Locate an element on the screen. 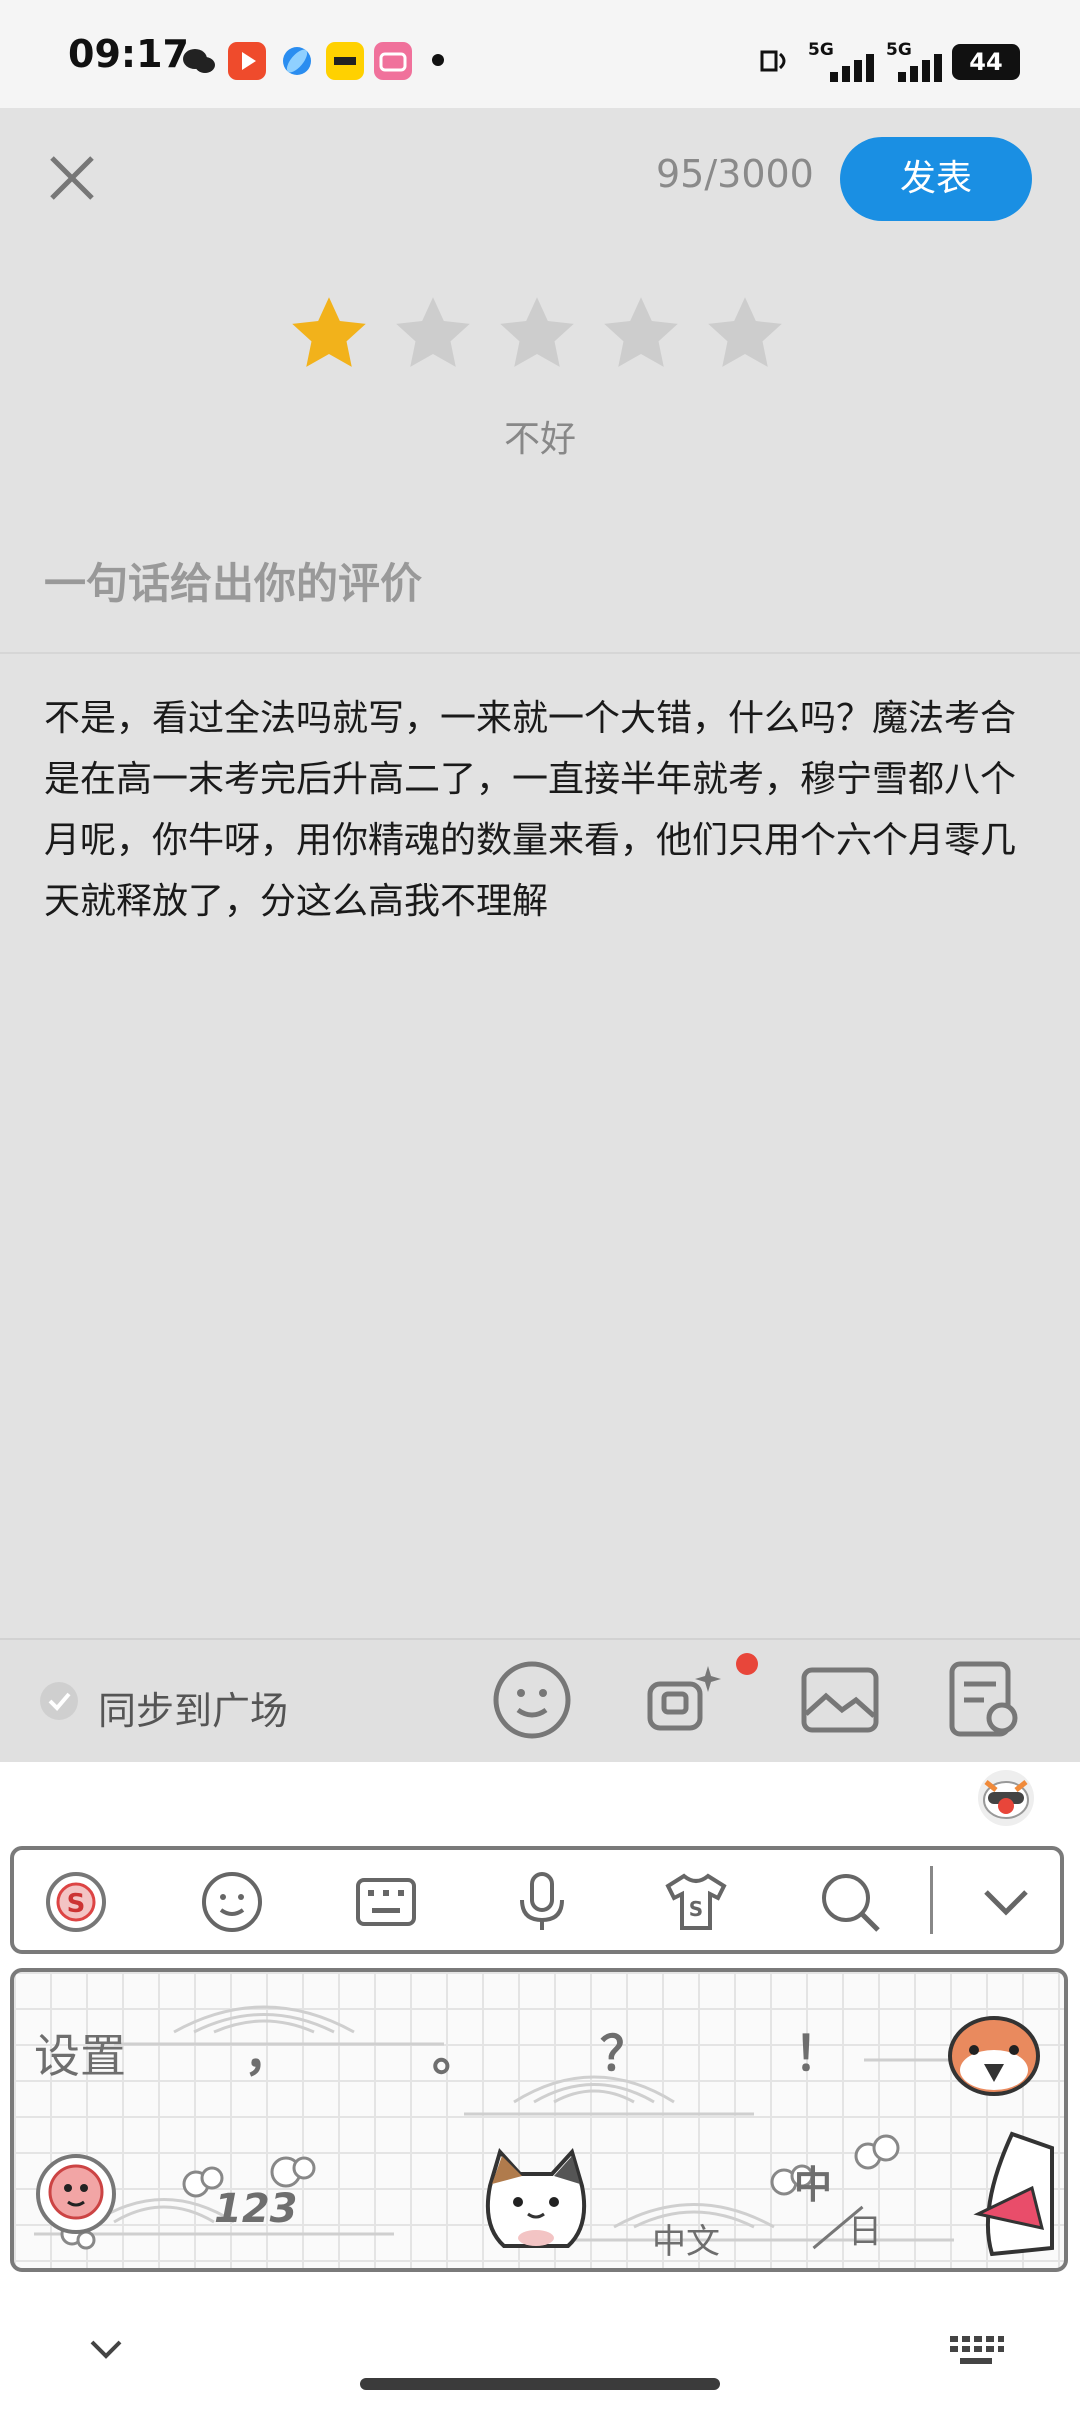 The width and height of the screenshot is (1080, 2412). language-key: 中文 is located at coordinates (686, 2238).